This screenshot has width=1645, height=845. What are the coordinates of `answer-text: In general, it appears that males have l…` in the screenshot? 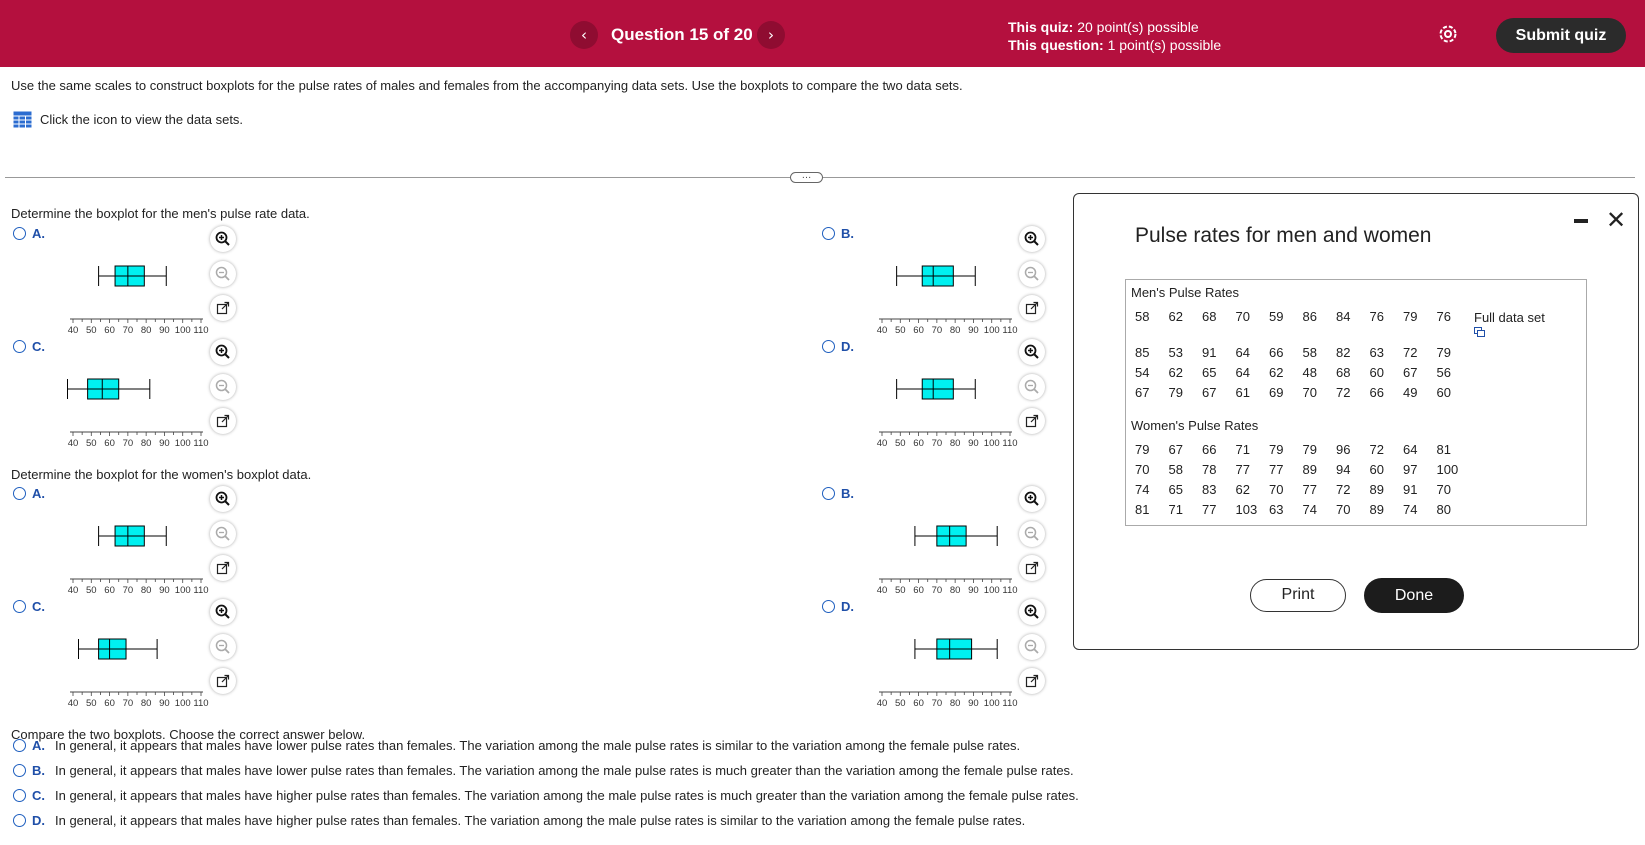 It's located at (538, 745).